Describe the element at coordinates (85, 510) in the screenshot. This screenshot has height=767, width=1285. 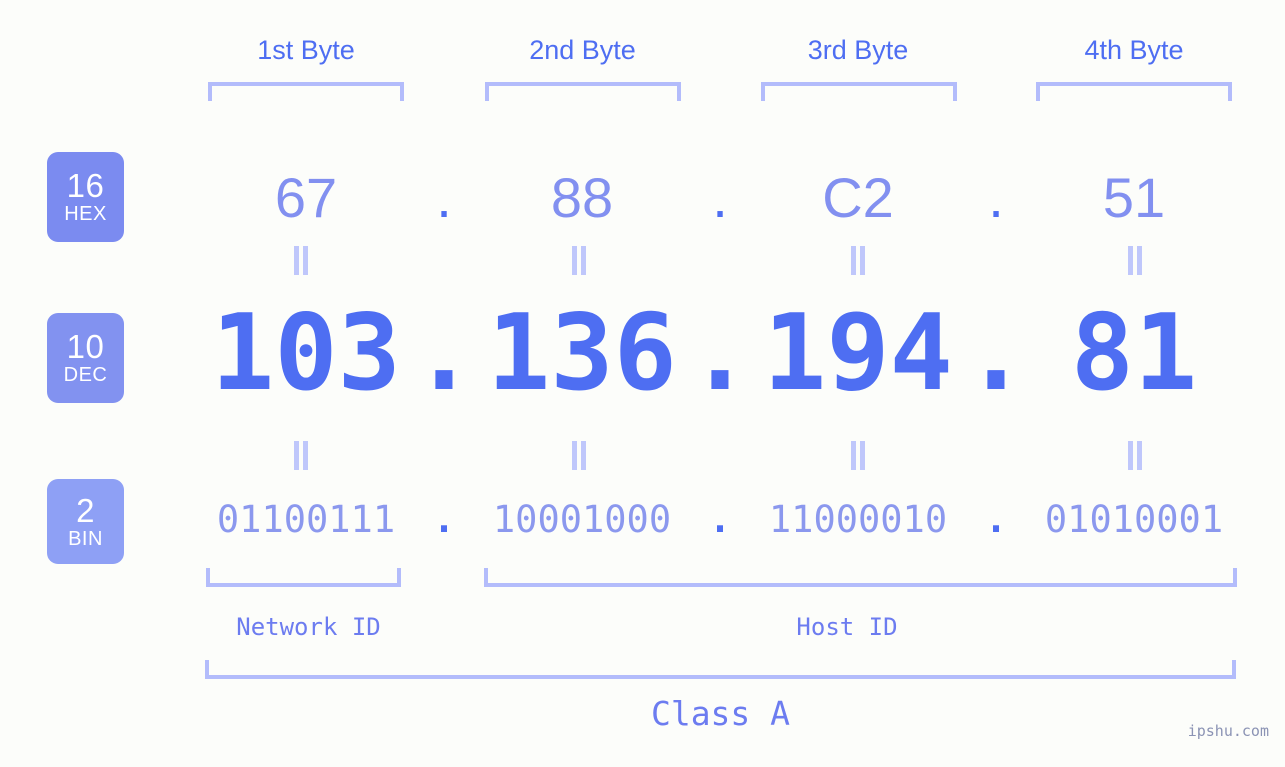
I see `base-badge-bin-number: 2` at that location.